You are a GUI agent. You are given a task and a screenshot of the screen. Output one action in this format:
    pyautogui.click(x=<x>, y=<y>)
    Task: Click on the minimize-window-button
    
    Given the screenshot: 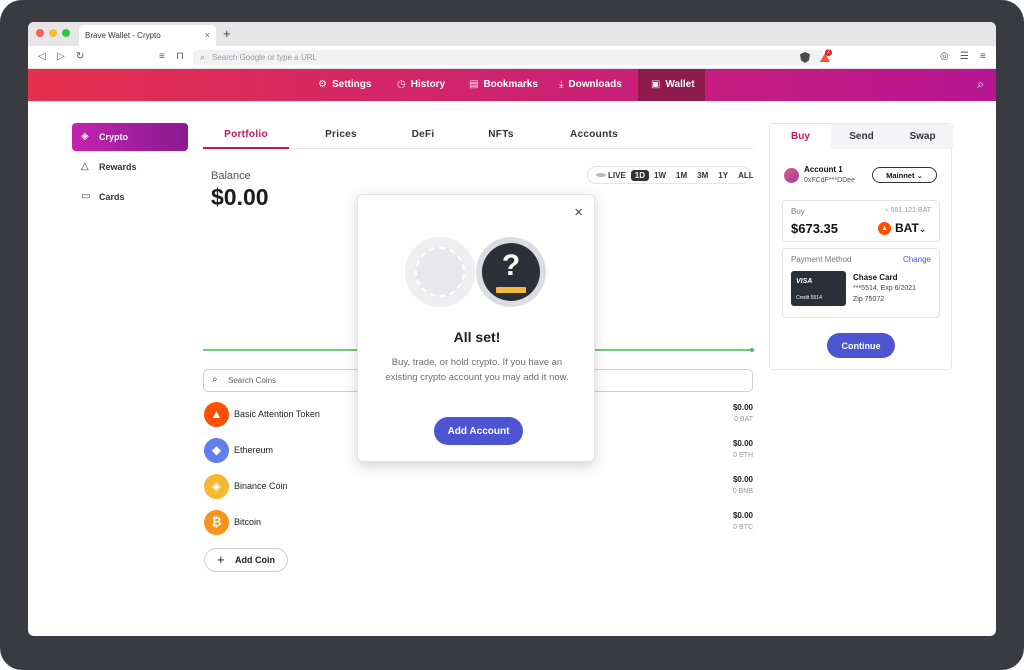 What is the action you would take?
    pyautogui.click(x=53, y=33)
    